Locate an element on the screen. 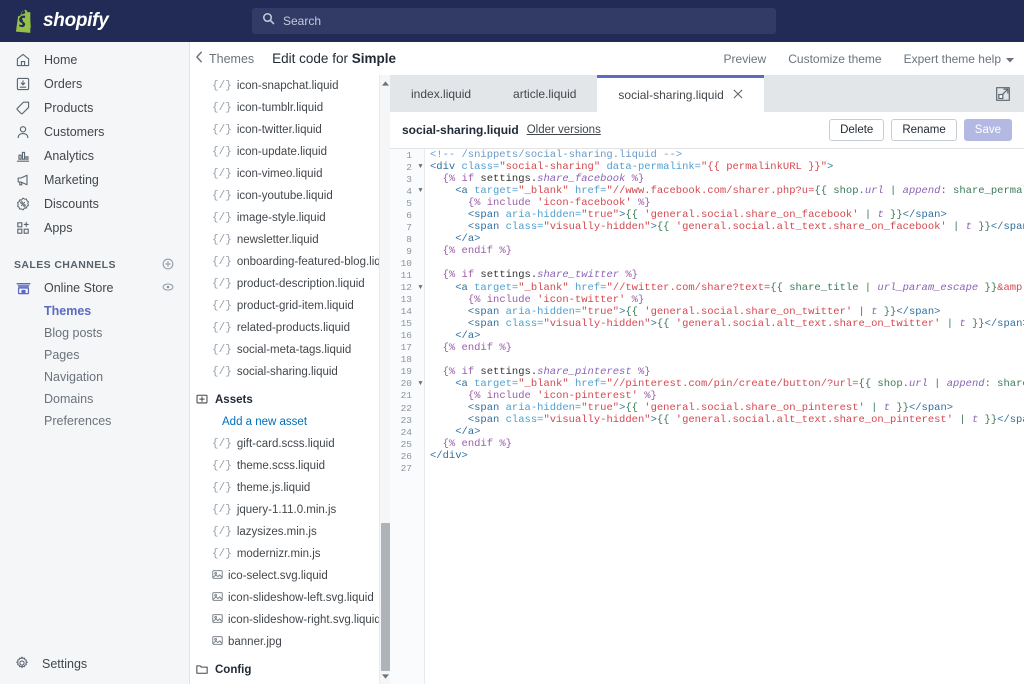 The height and width of the screenshot is (684, 1024). file-tree-item: {/} social-meta-tags.liquid is located at coordinates (290, 350).